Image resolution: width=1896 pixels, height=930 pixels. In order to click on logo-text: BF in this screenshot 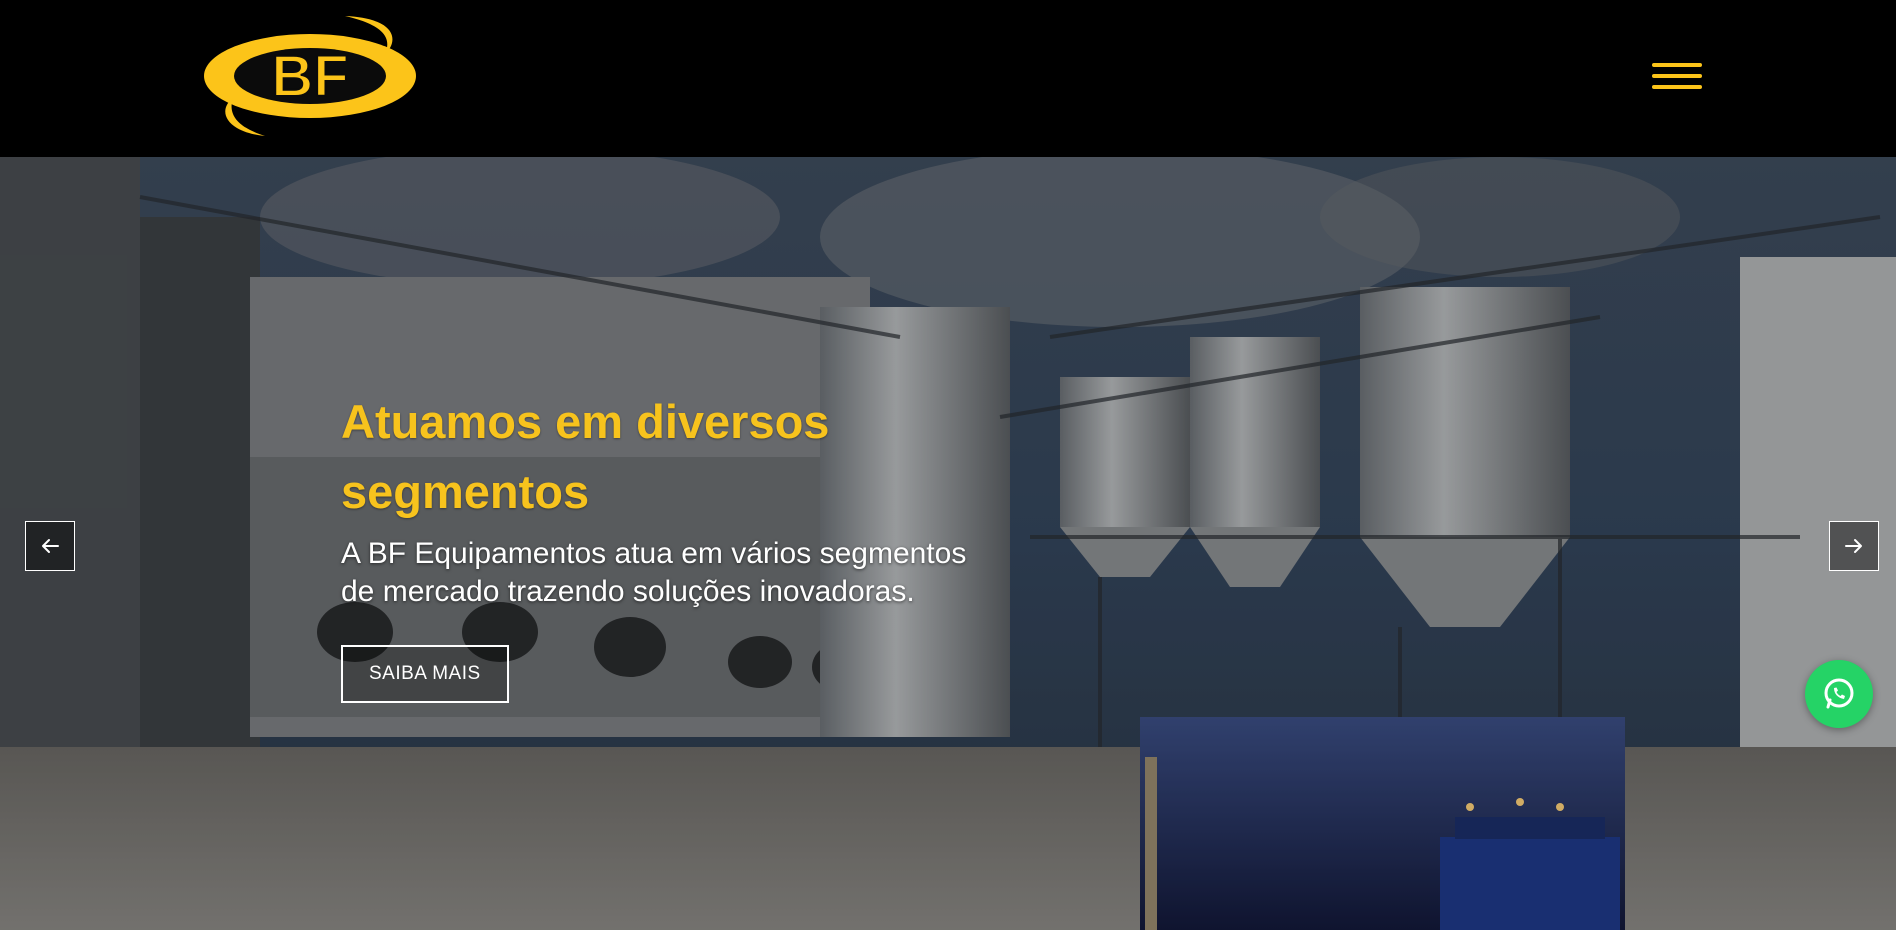, I will do `click(309, 76)`.